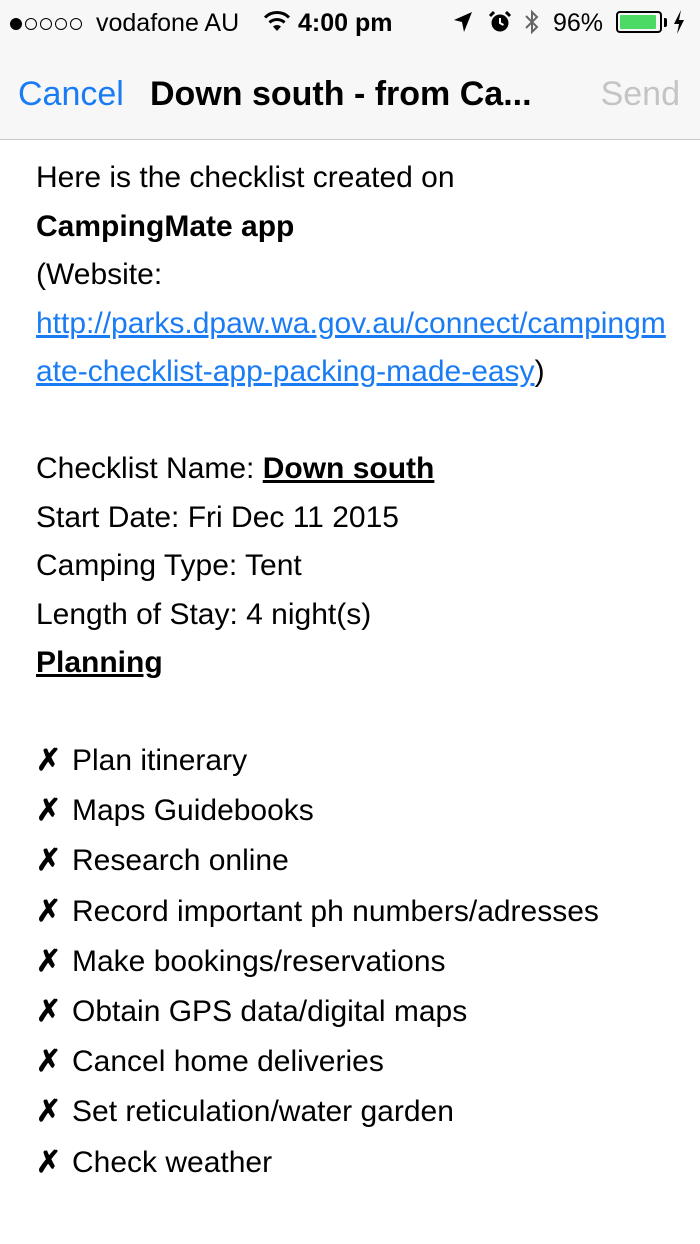 This screenshot has height=1244, width=700. I want to click on checklist-item-label: Plan itinerary, so click(160, 760).